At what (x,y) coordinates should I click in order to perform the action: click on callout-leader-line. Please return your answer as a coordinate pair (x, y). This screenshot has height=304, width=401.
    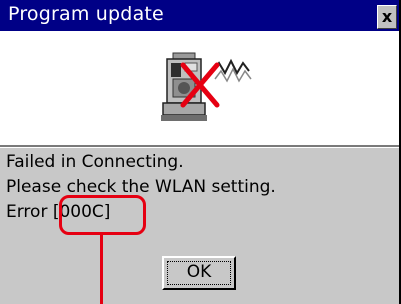
    Looking at the image, I should click on (101, 268).